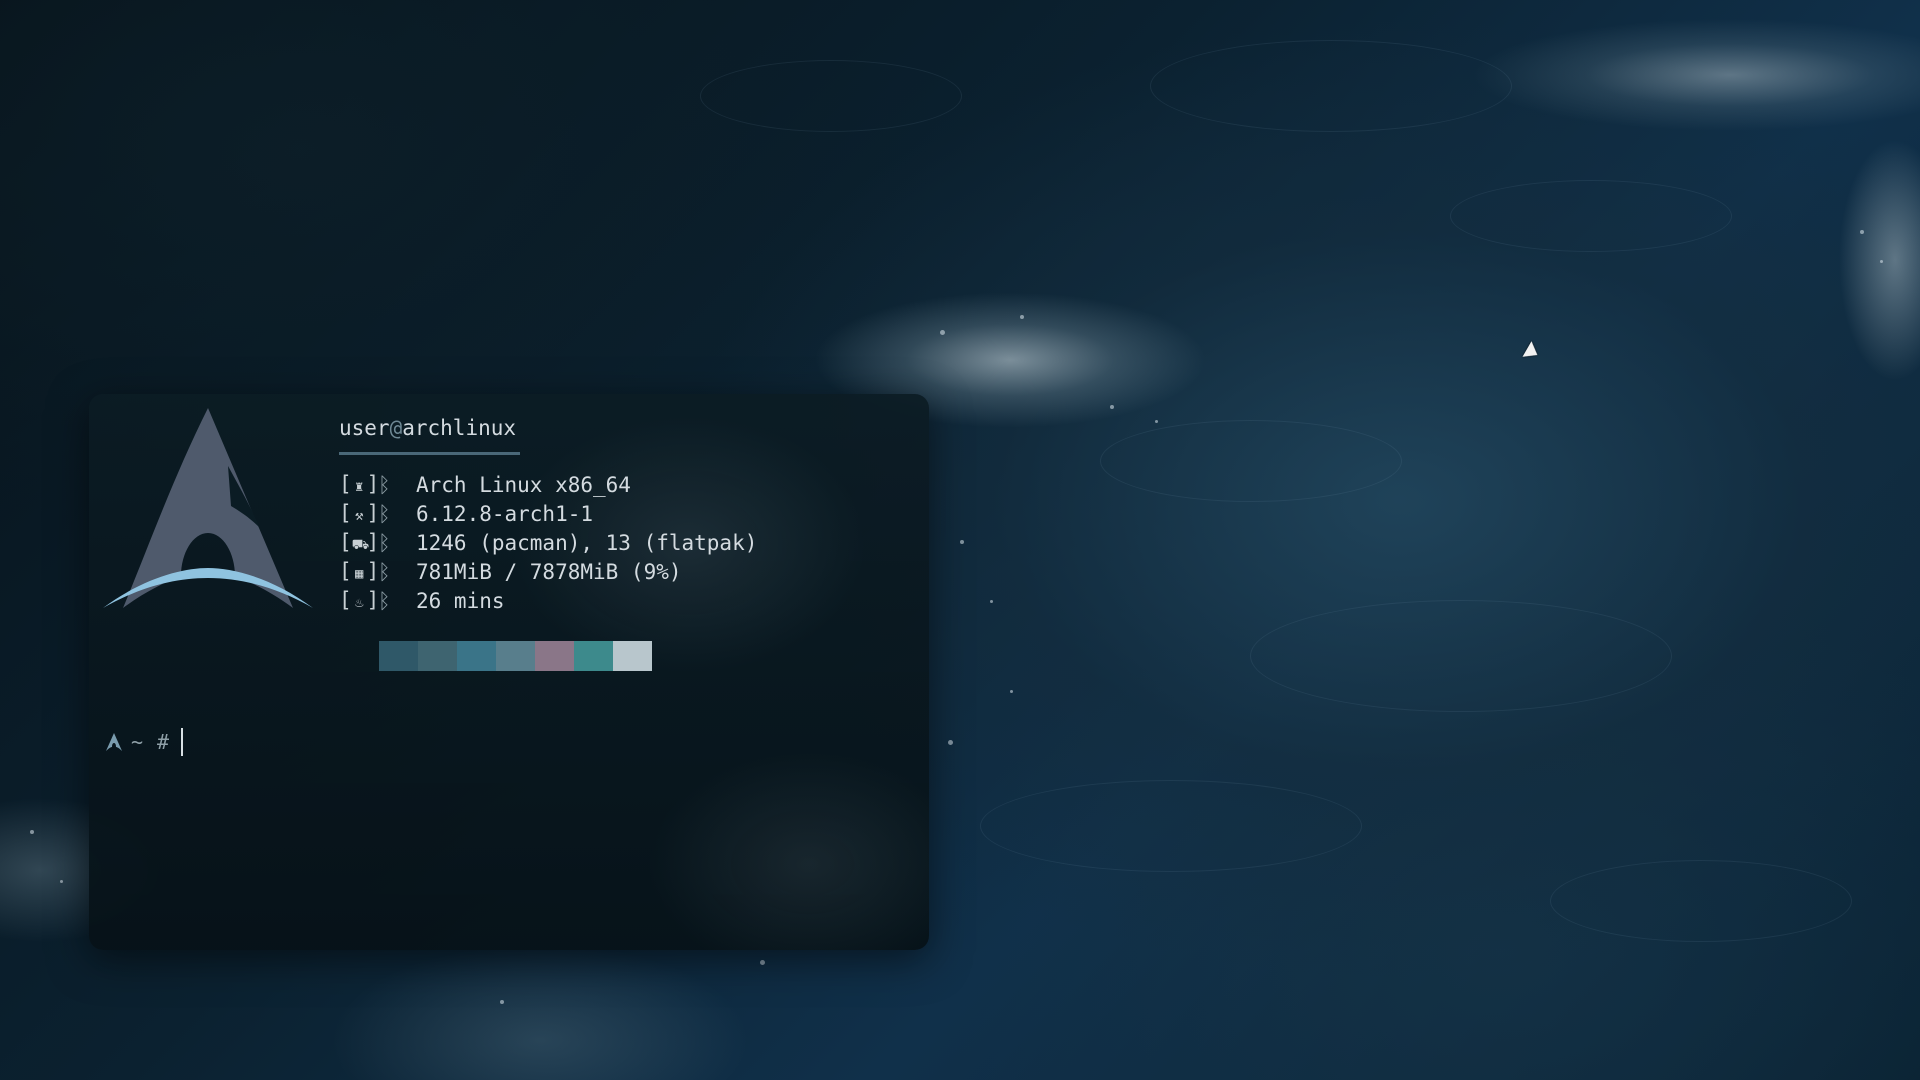 The width and height of the screenshot is (1920, 1080). I want to click on arch-logo-icon, so click(208, 508).